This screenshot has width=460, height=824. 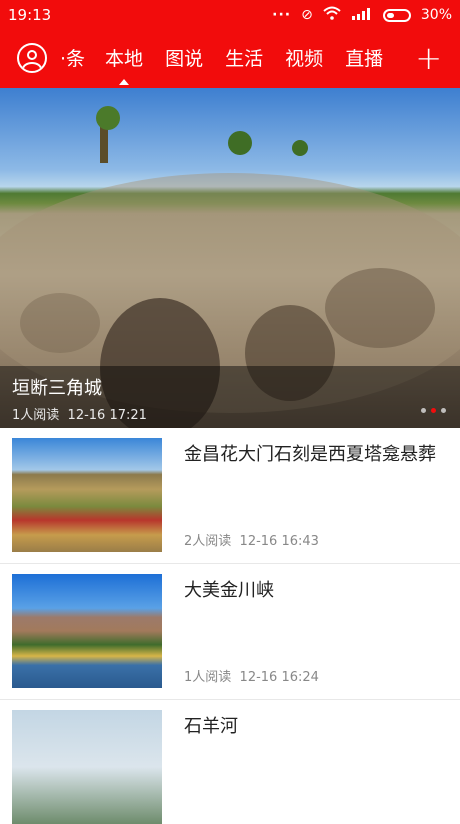 I want to click on signal-icon, so click(x=362, y=15).